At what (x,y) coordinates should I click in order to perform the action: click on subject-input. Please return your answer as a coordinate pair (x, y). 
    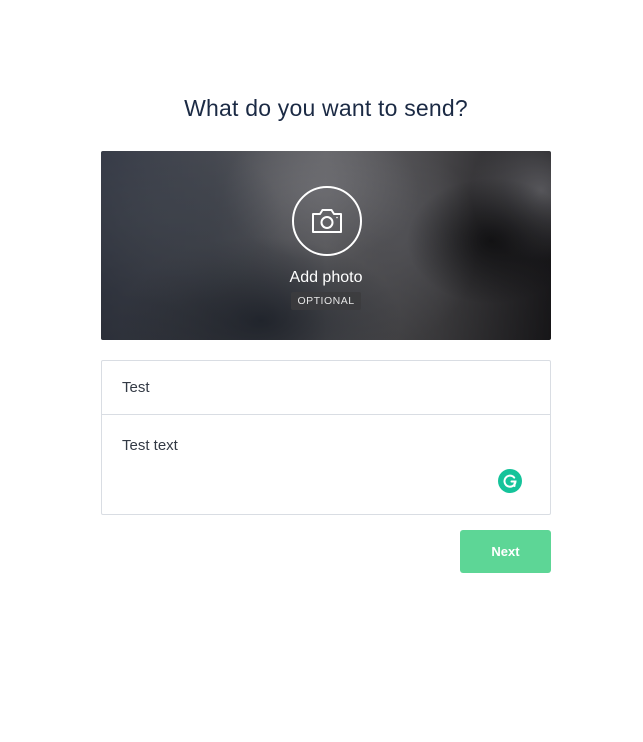
    Looking at the image, I should click on (326, 388).